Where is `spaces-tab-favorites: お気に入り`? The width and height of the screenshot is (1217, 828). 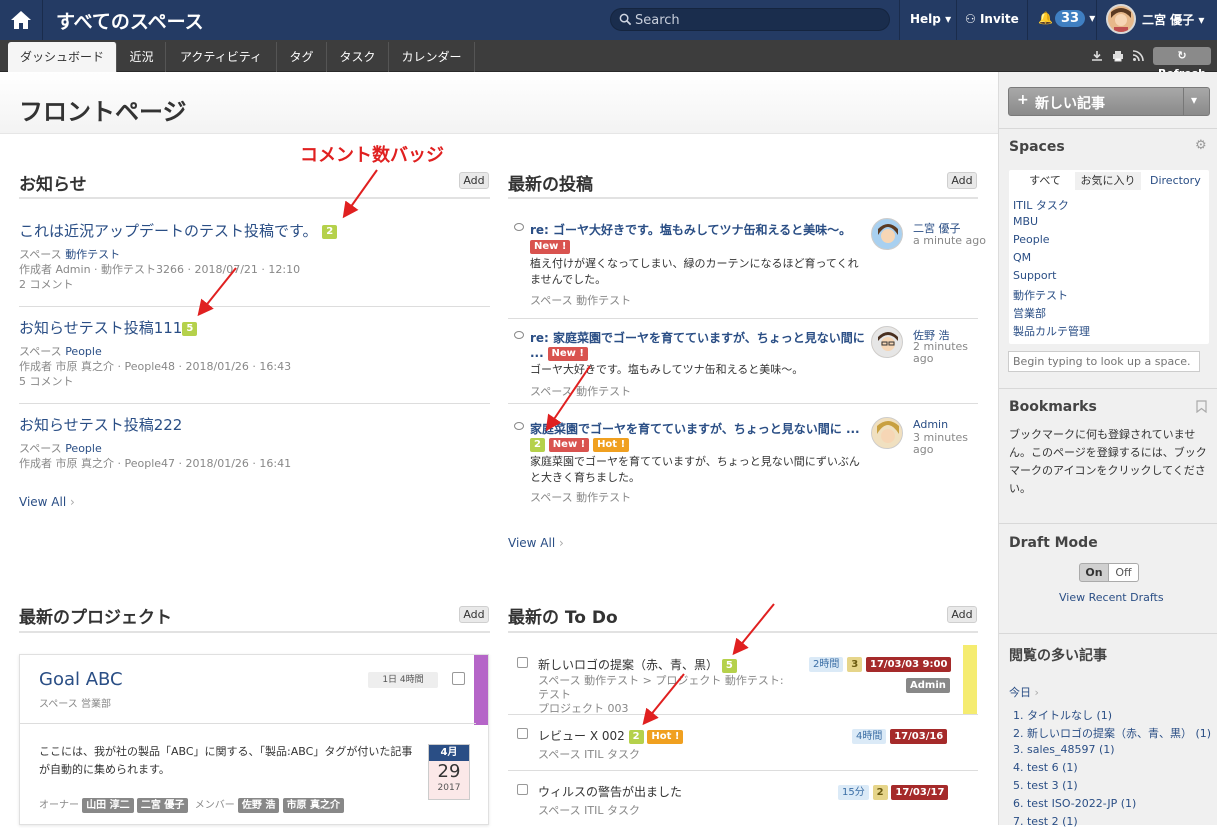 spaces-tab-favorites: お気に入り is located at coordinates (1108, 181).